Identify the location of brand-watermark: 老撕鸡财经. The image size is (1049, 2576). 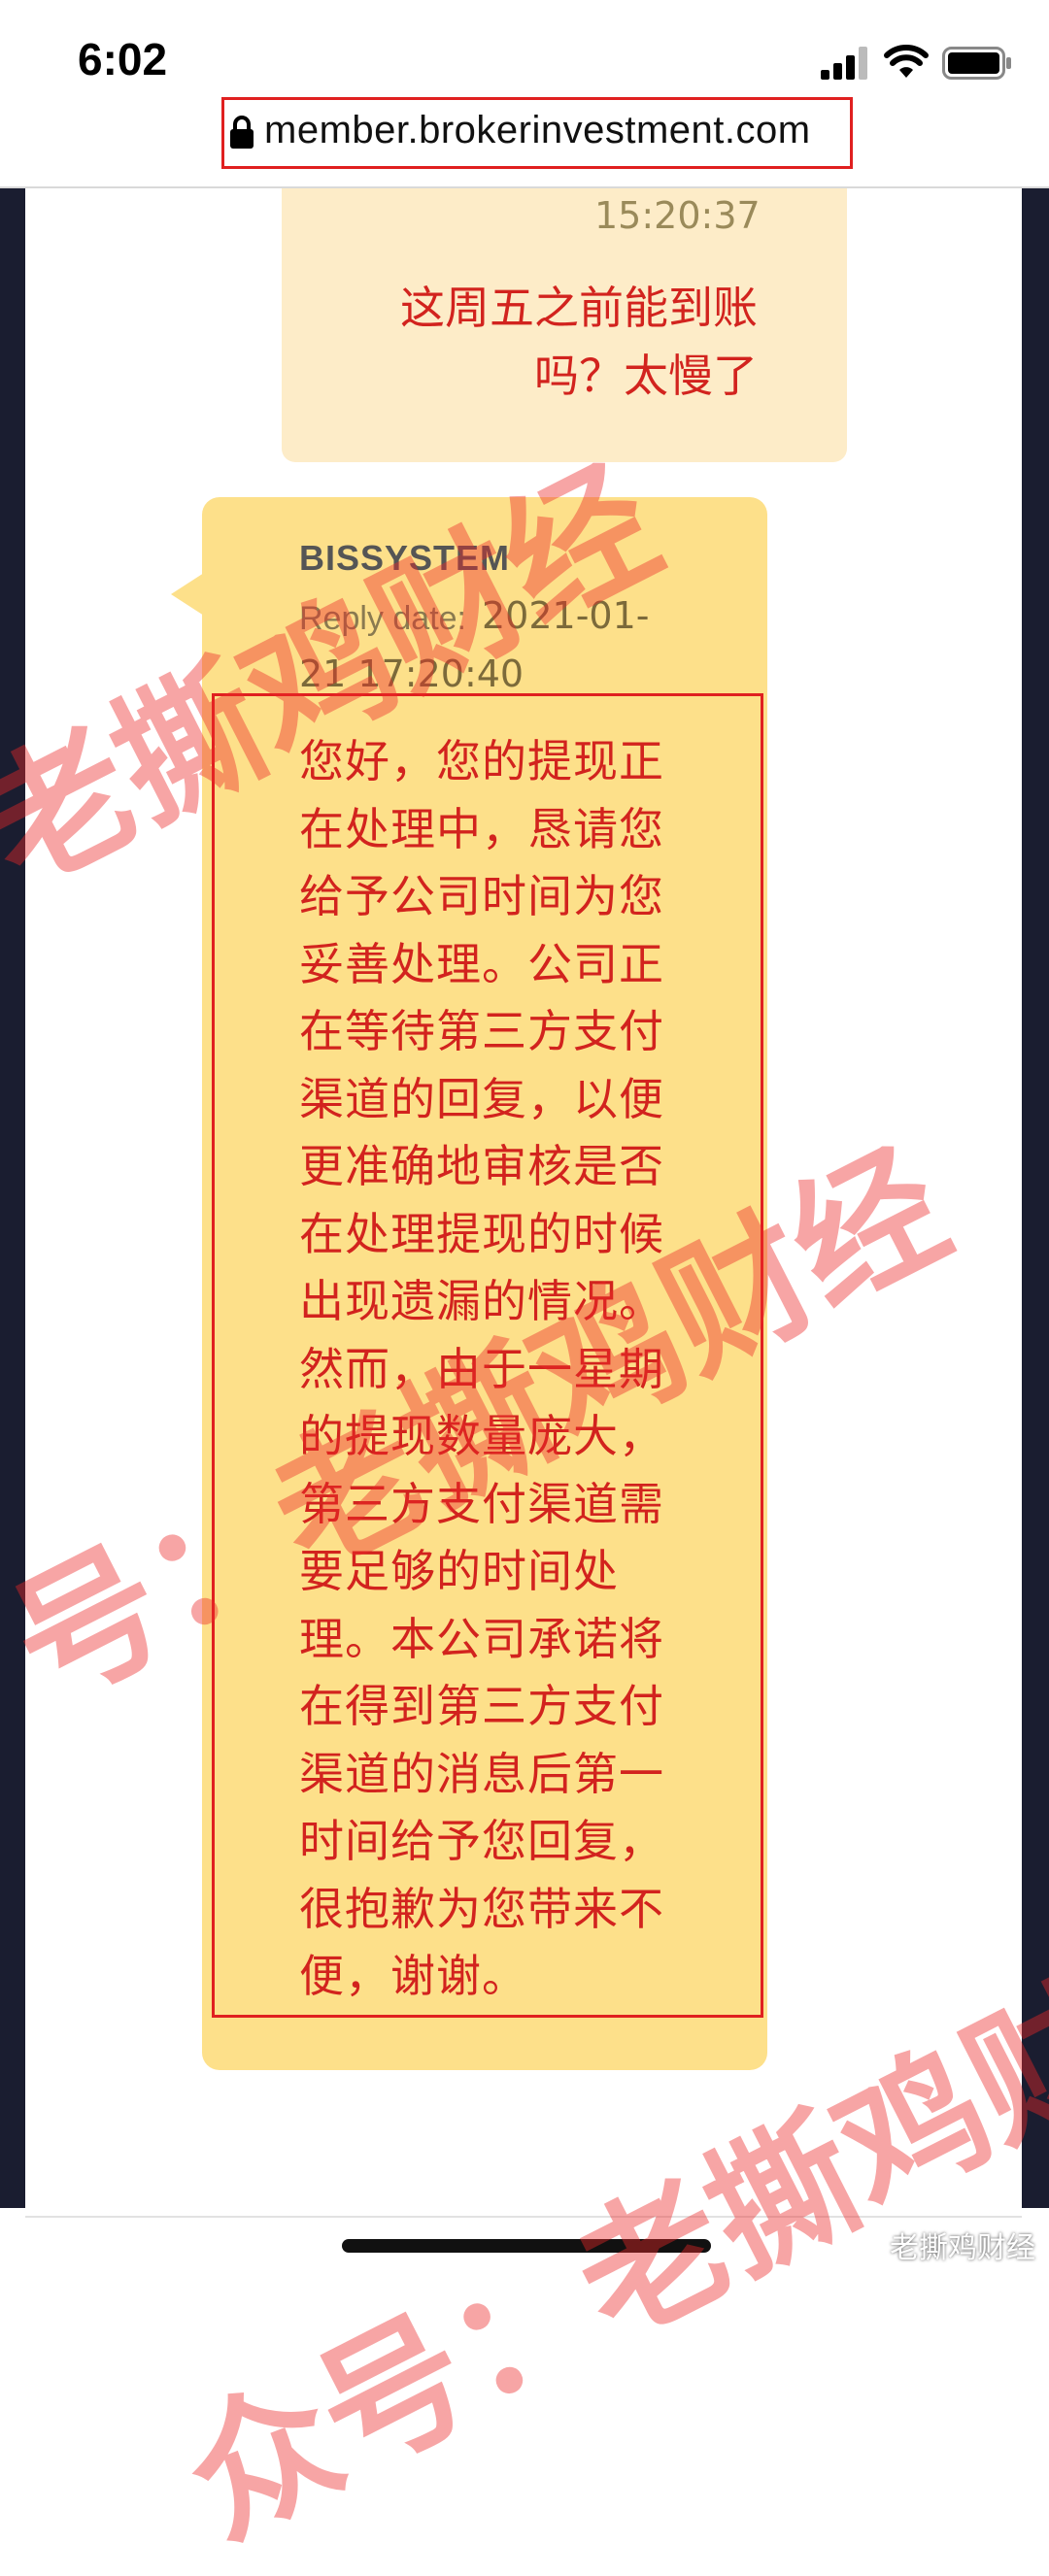
(963, 2248).